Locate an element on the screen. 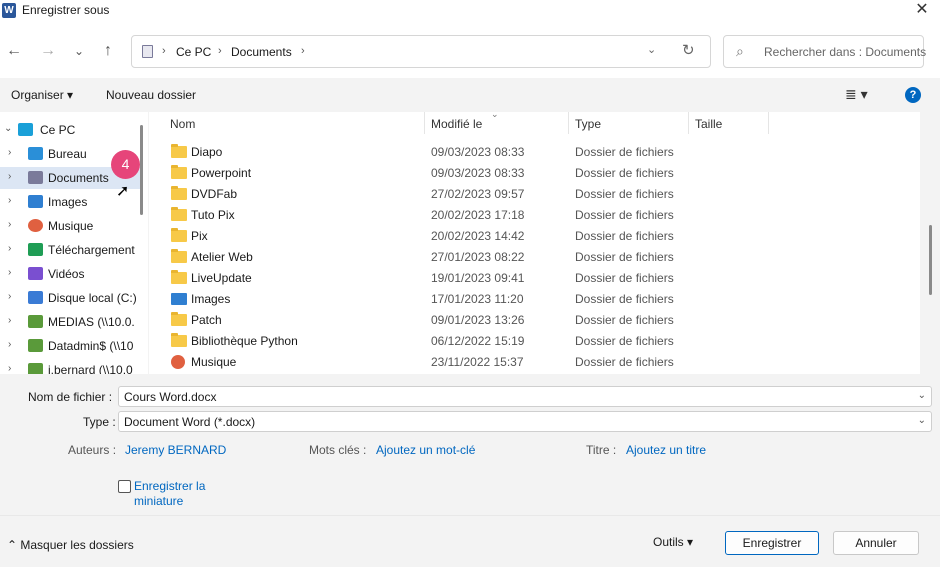 The height and width of the screenshot is (567, 940). cancel-button: Annuler is located at coordinates (876, 543).